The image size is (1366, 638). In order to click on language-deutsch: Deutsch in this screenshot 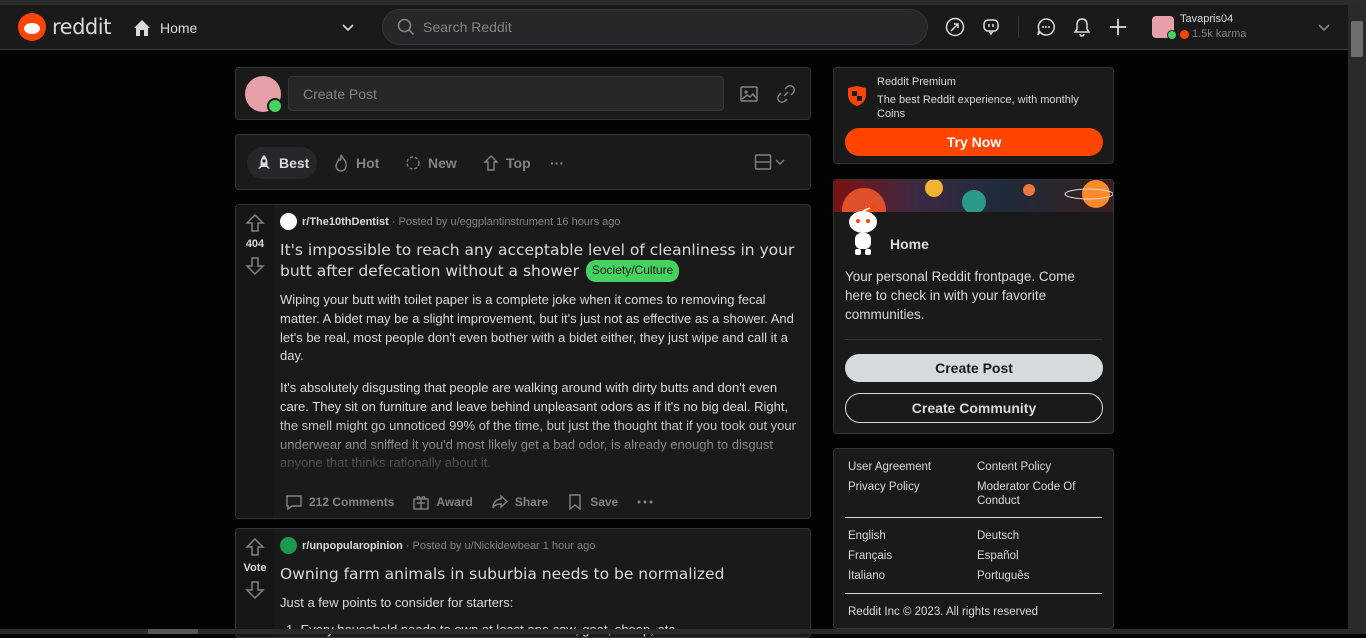, I will do `click(1042, 536)`.